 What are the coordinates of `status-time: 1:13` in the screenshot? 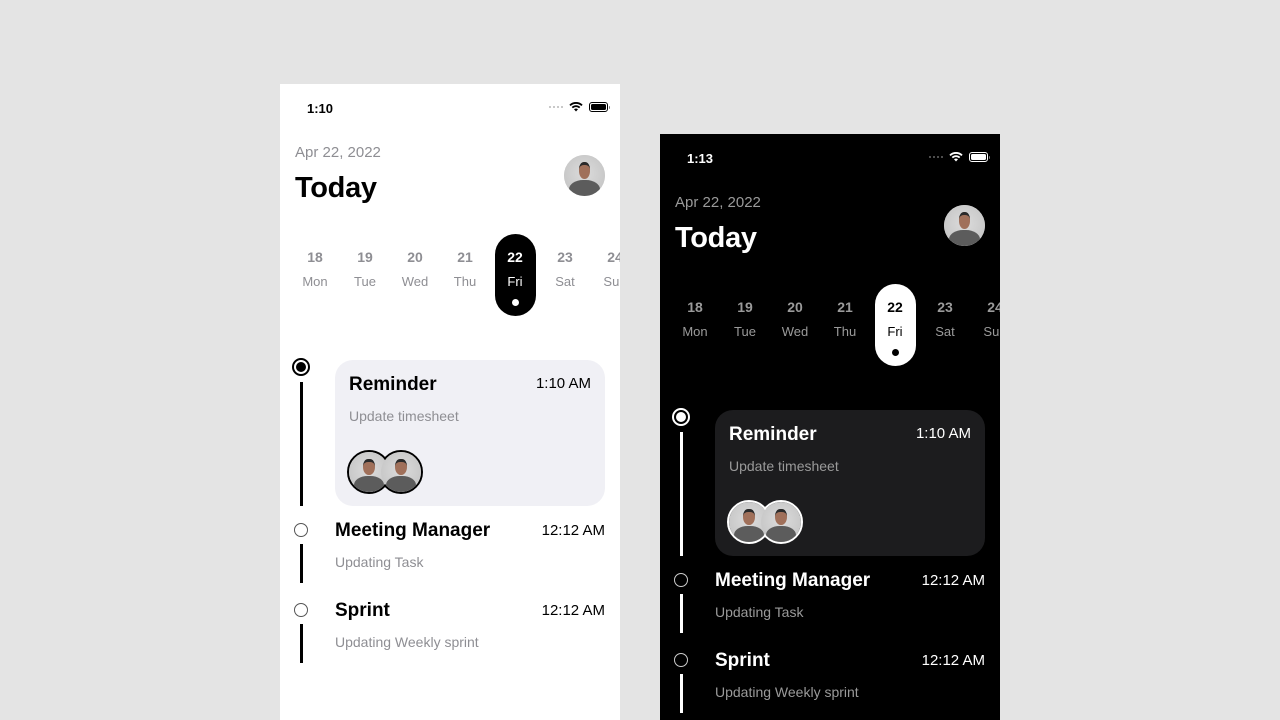 It's located at (700, 158).